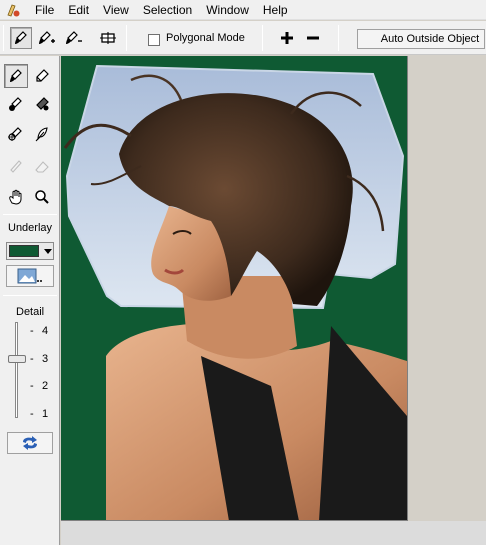  What do you see at coordinates (48, 251) in the screenshot?
I see `dropdown-arrow-icon` at bounding box center [48, 251].